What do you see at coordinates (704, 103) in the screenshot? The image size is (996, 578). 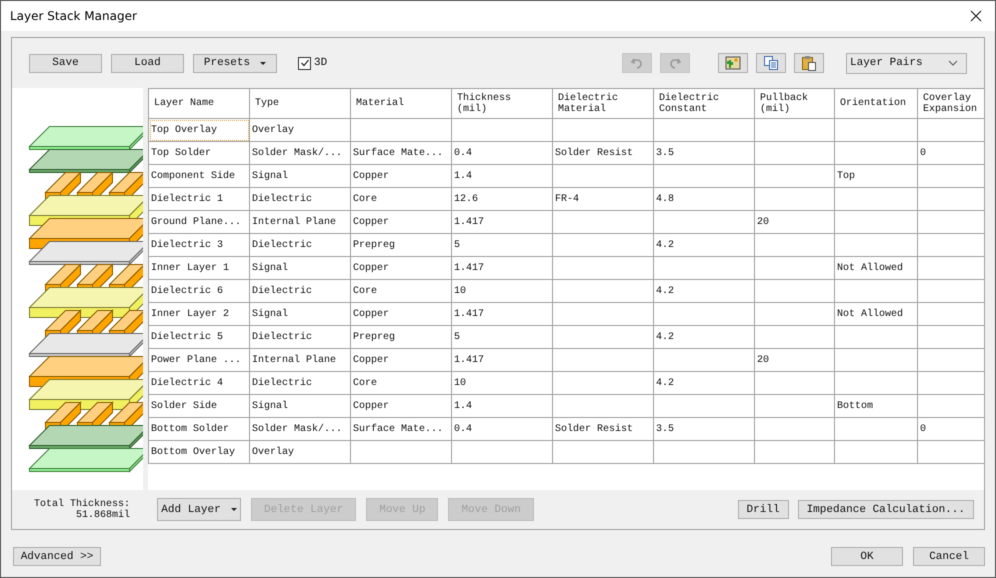 I see `column-header: Dielectric Constant` at bounding box center [704, 103].